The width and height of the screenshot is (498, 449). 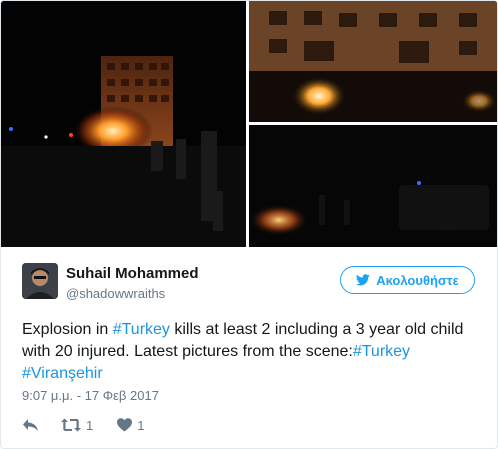 I want to click on avatar-image, so click(x=40, y=281).